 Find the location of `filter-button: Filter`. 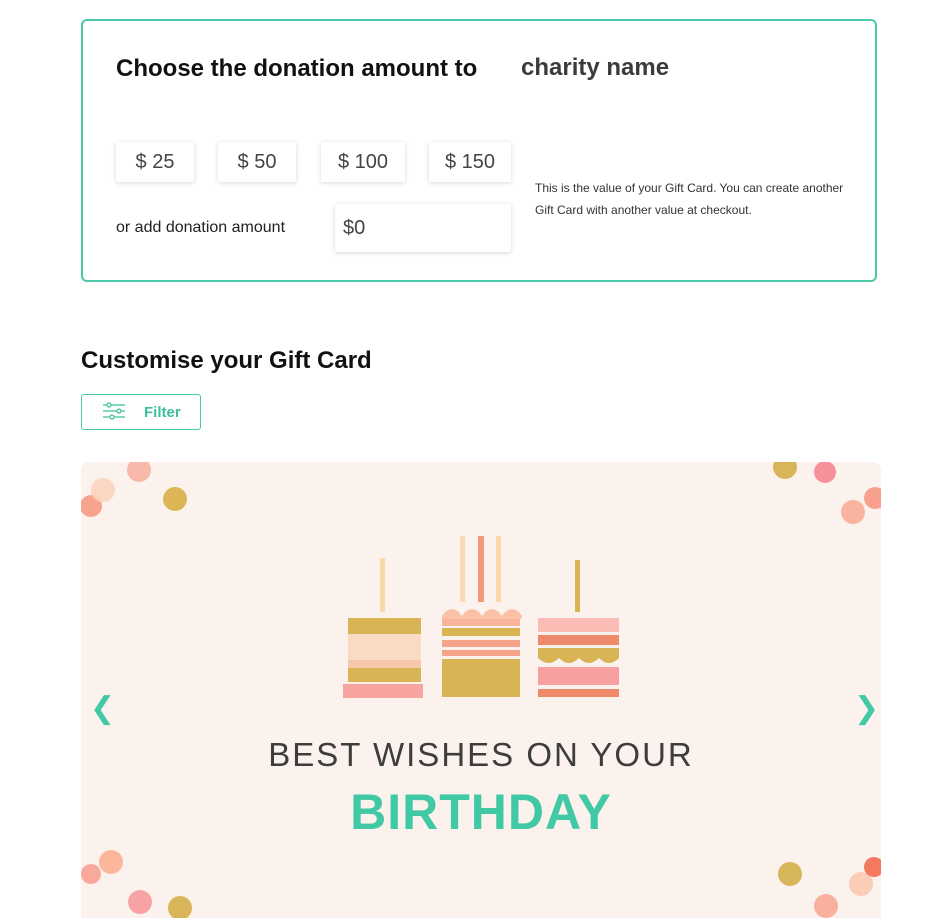

filter-button: Filter is located at coordinates (141, 412).